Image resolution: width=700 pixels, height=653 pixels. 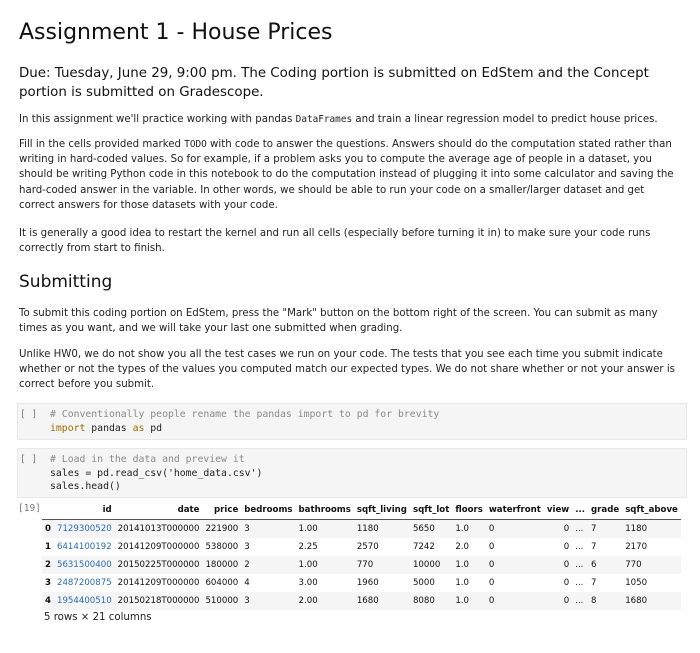 What do you see at coordinates (29, 508) in the screenshot?
I see `output-prompt: [19]` at bounding box center [29, 508].